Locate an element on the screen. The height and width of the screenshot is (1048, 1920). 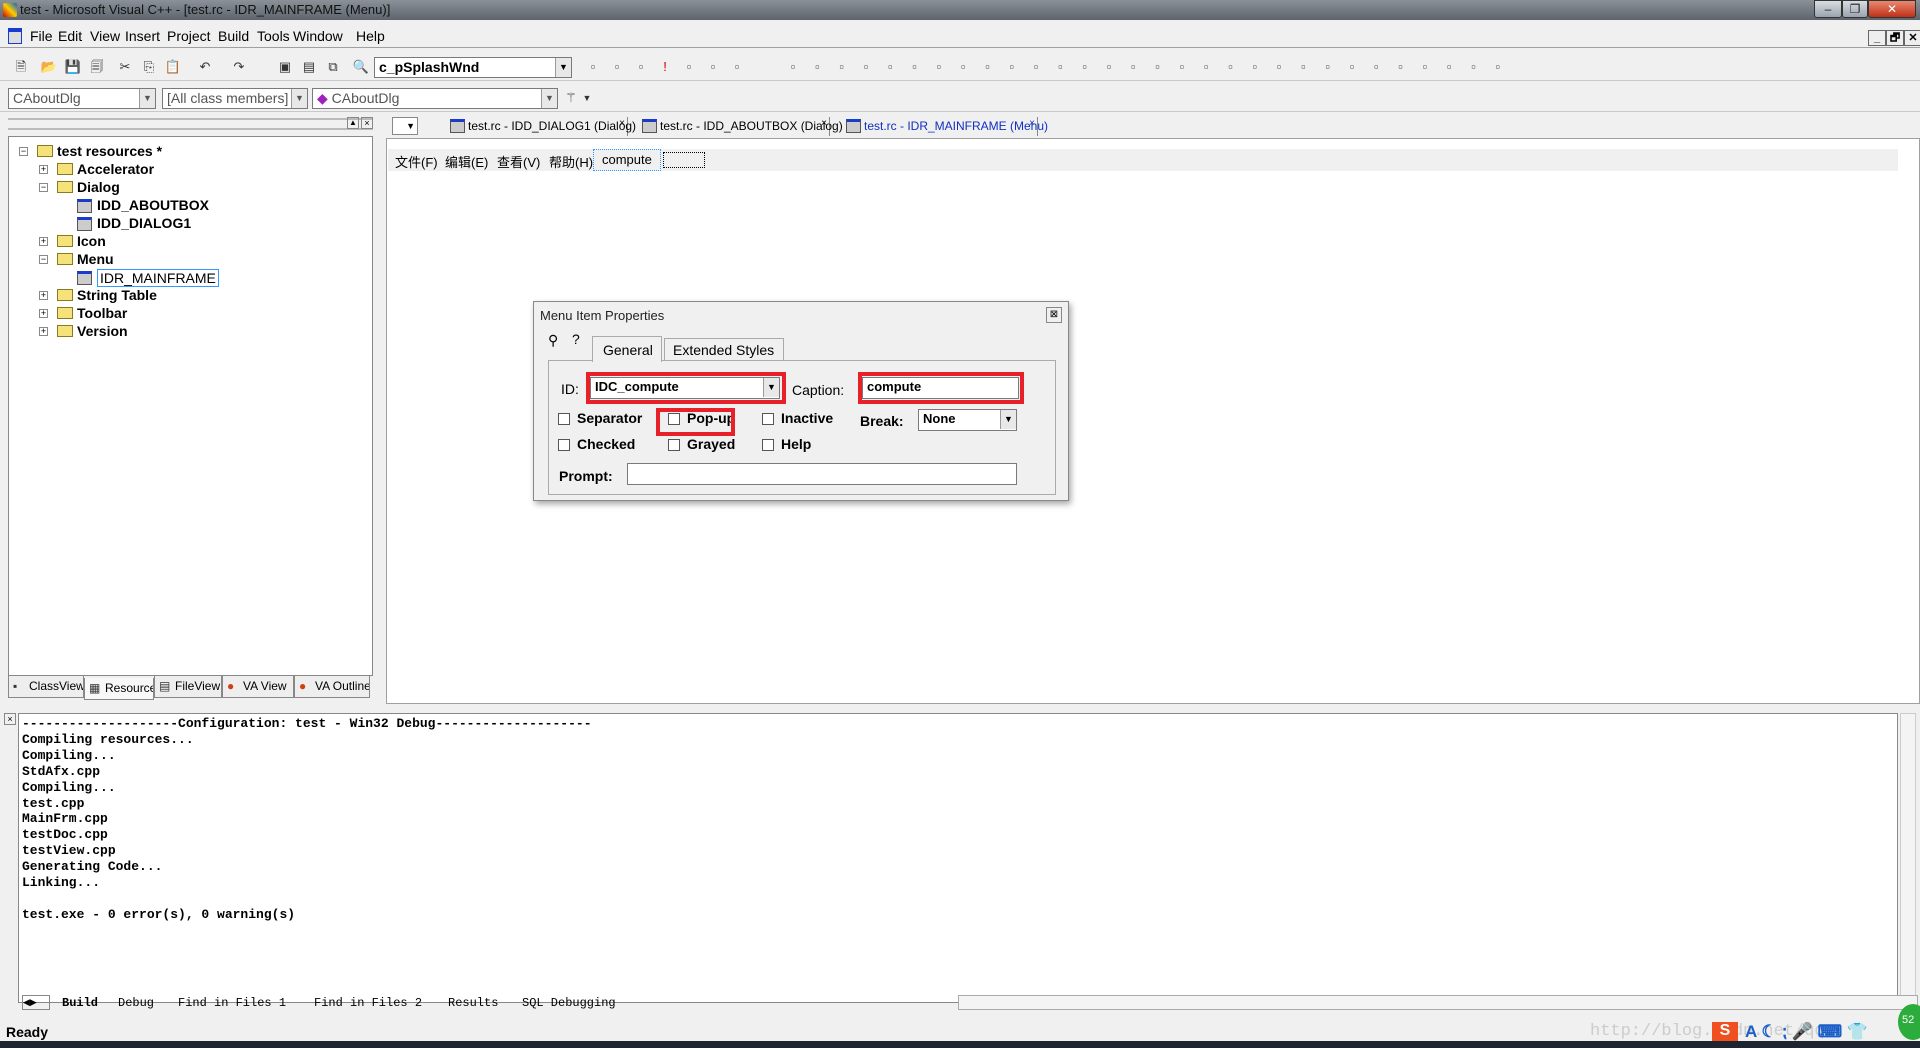
workspace-close-icon: × is located at coordinates (367, 123).